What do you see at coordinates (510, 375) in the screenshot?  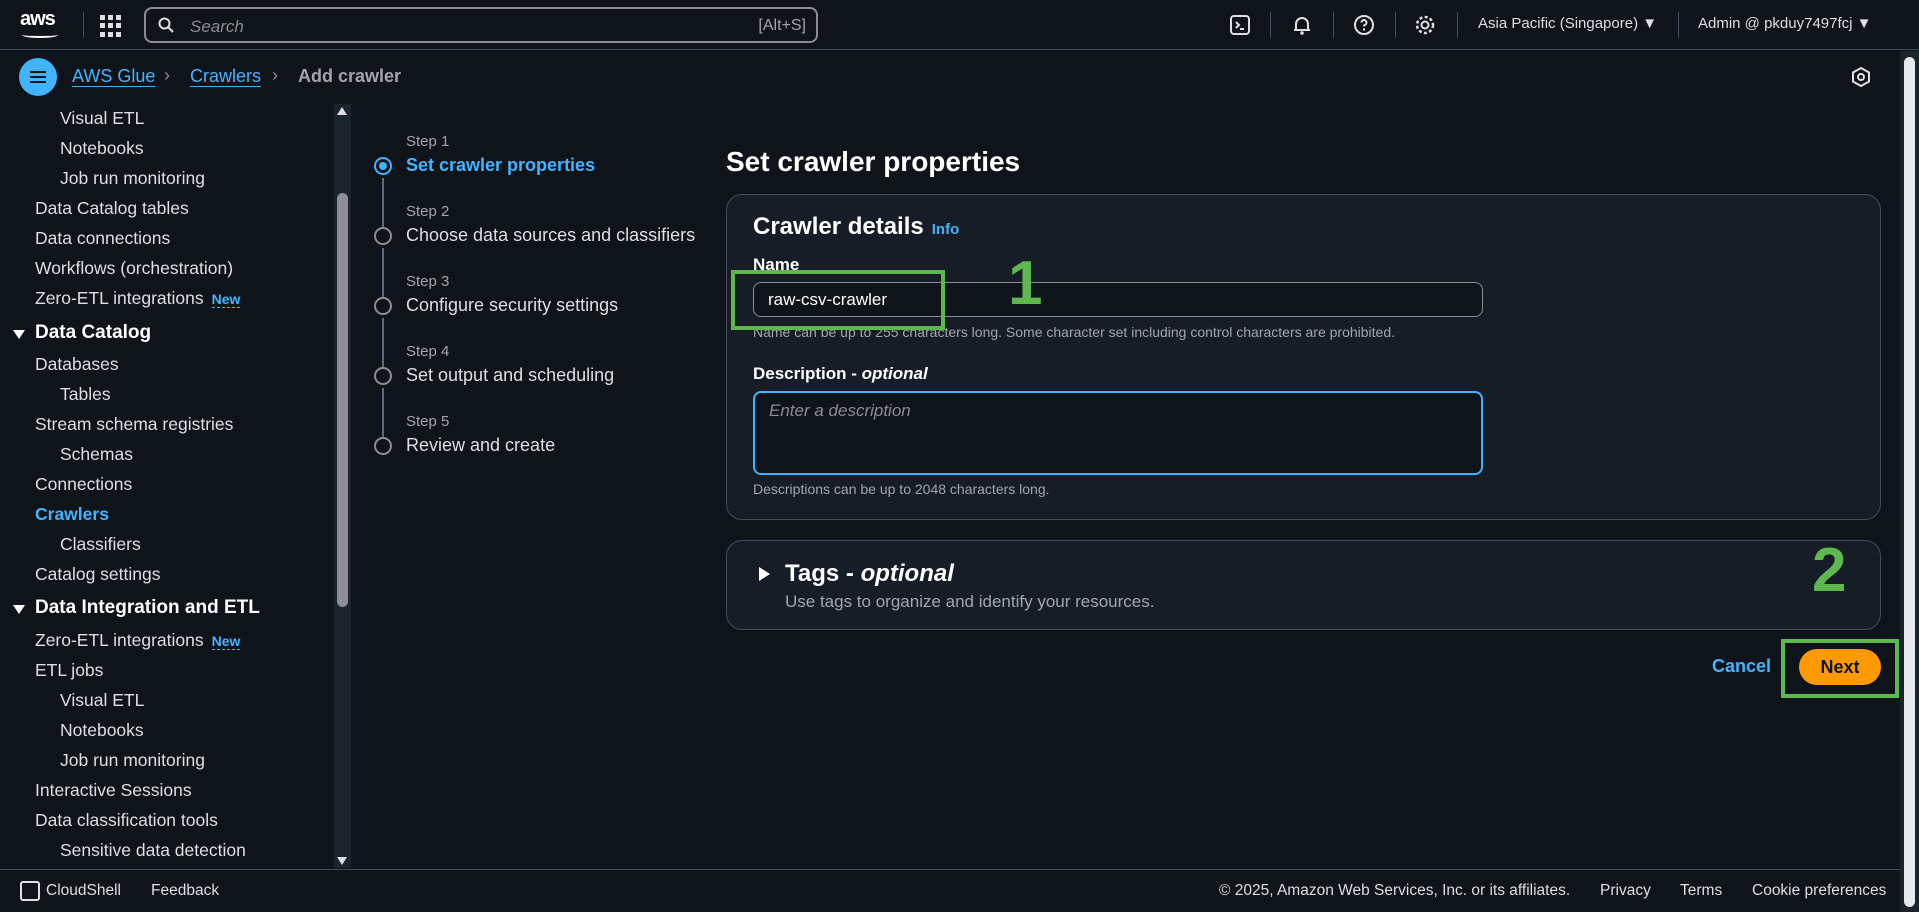 I see `step-4-title: Set output and scheduling` at bounding box center [510, 375].